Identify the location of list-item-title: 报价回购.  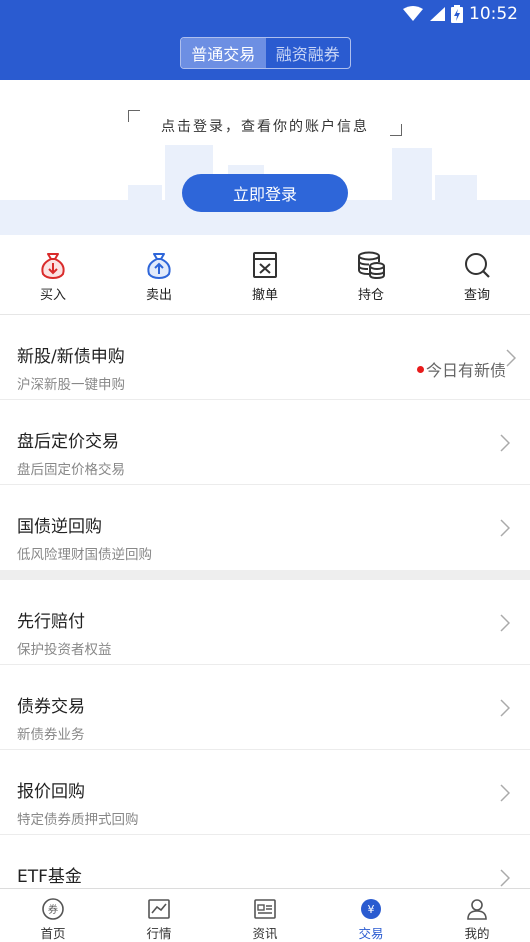
(51, 792).